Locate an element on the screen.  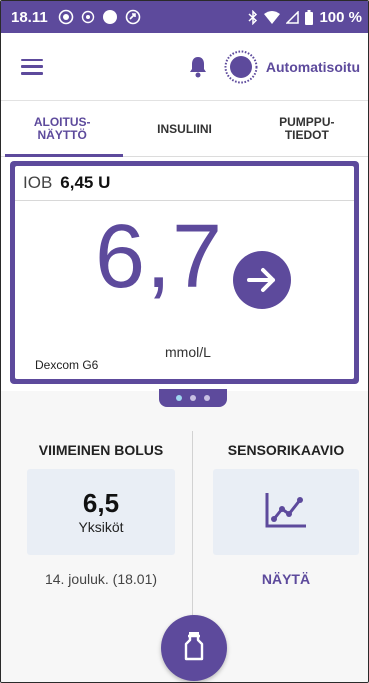
bluetooth-icon is located at coordinates (253, 17).